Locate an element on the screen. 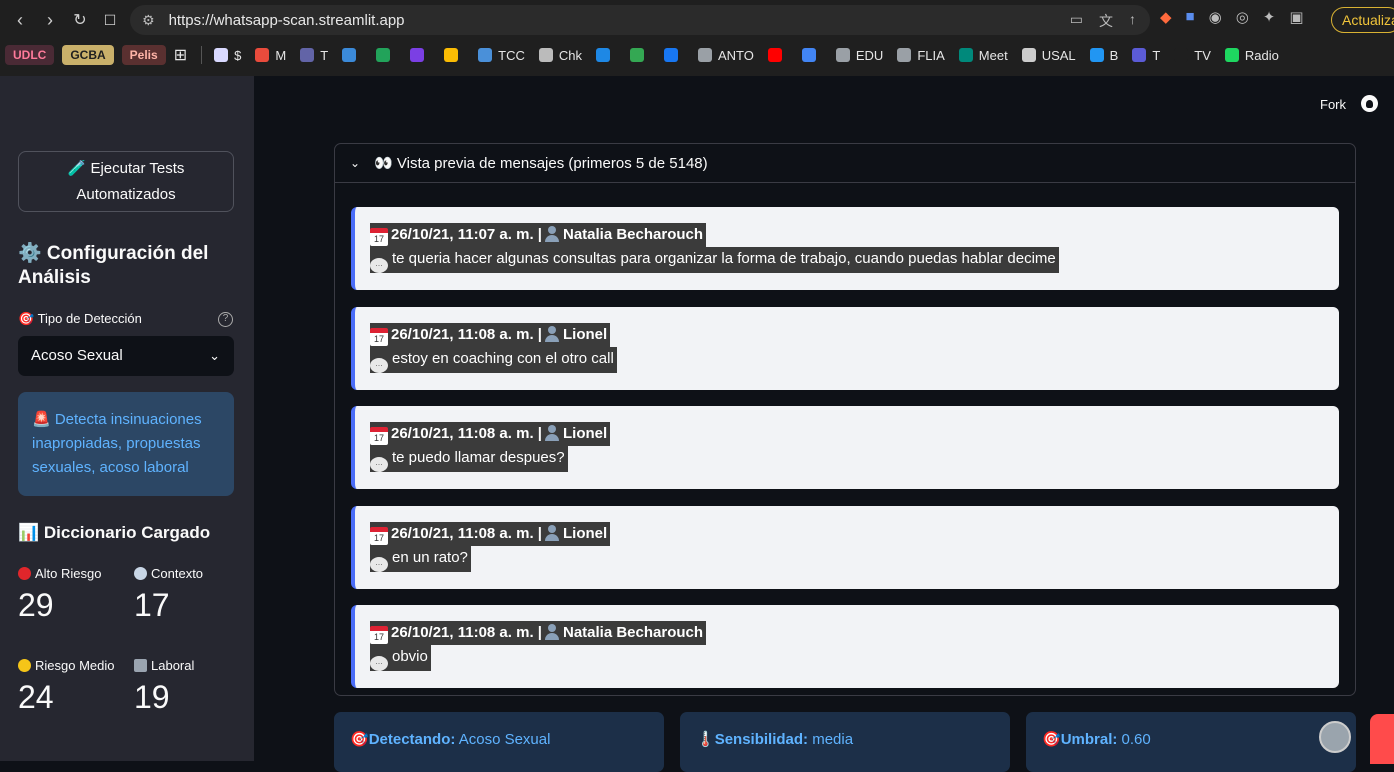 The height and width of the screenshot is (772, 1394). bookmark-folder: UDLC is located at coordinates (30, 55).